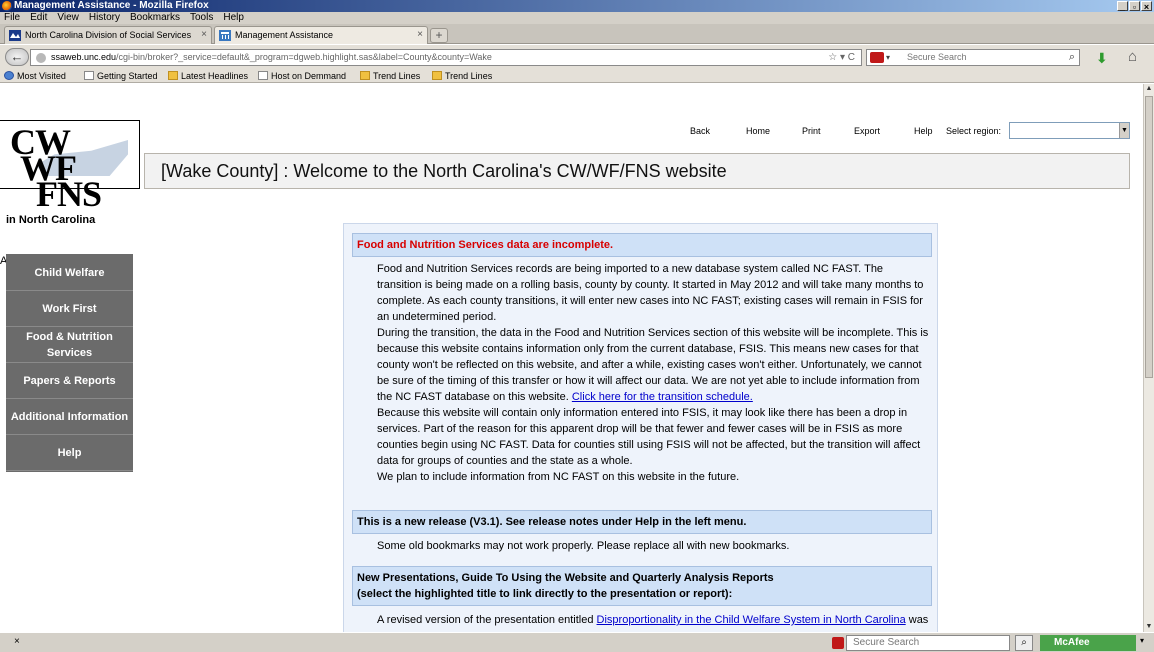 Image resolution: width=1154 pixels, height=652 pixels. Describe the element at coordinates (811, 131) in the screenshot. I see `nav-print-link: Print` at that location.